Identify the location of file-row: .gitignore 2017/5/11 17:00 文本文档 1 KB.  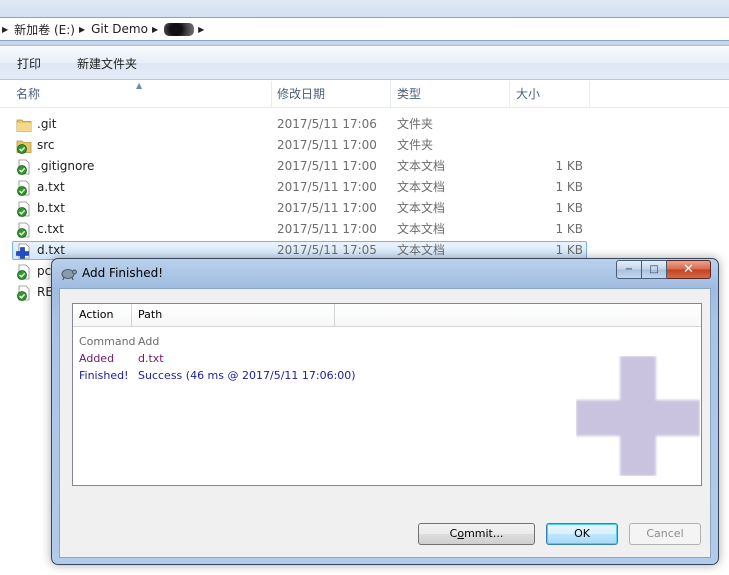
(364, 166).